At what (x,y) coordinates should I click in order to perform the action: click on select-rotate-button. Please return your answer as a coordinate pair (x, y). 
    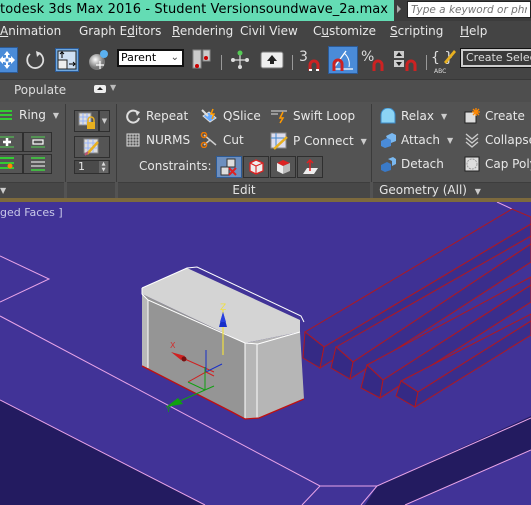
    Looking at the image, I should click on (35, 60).